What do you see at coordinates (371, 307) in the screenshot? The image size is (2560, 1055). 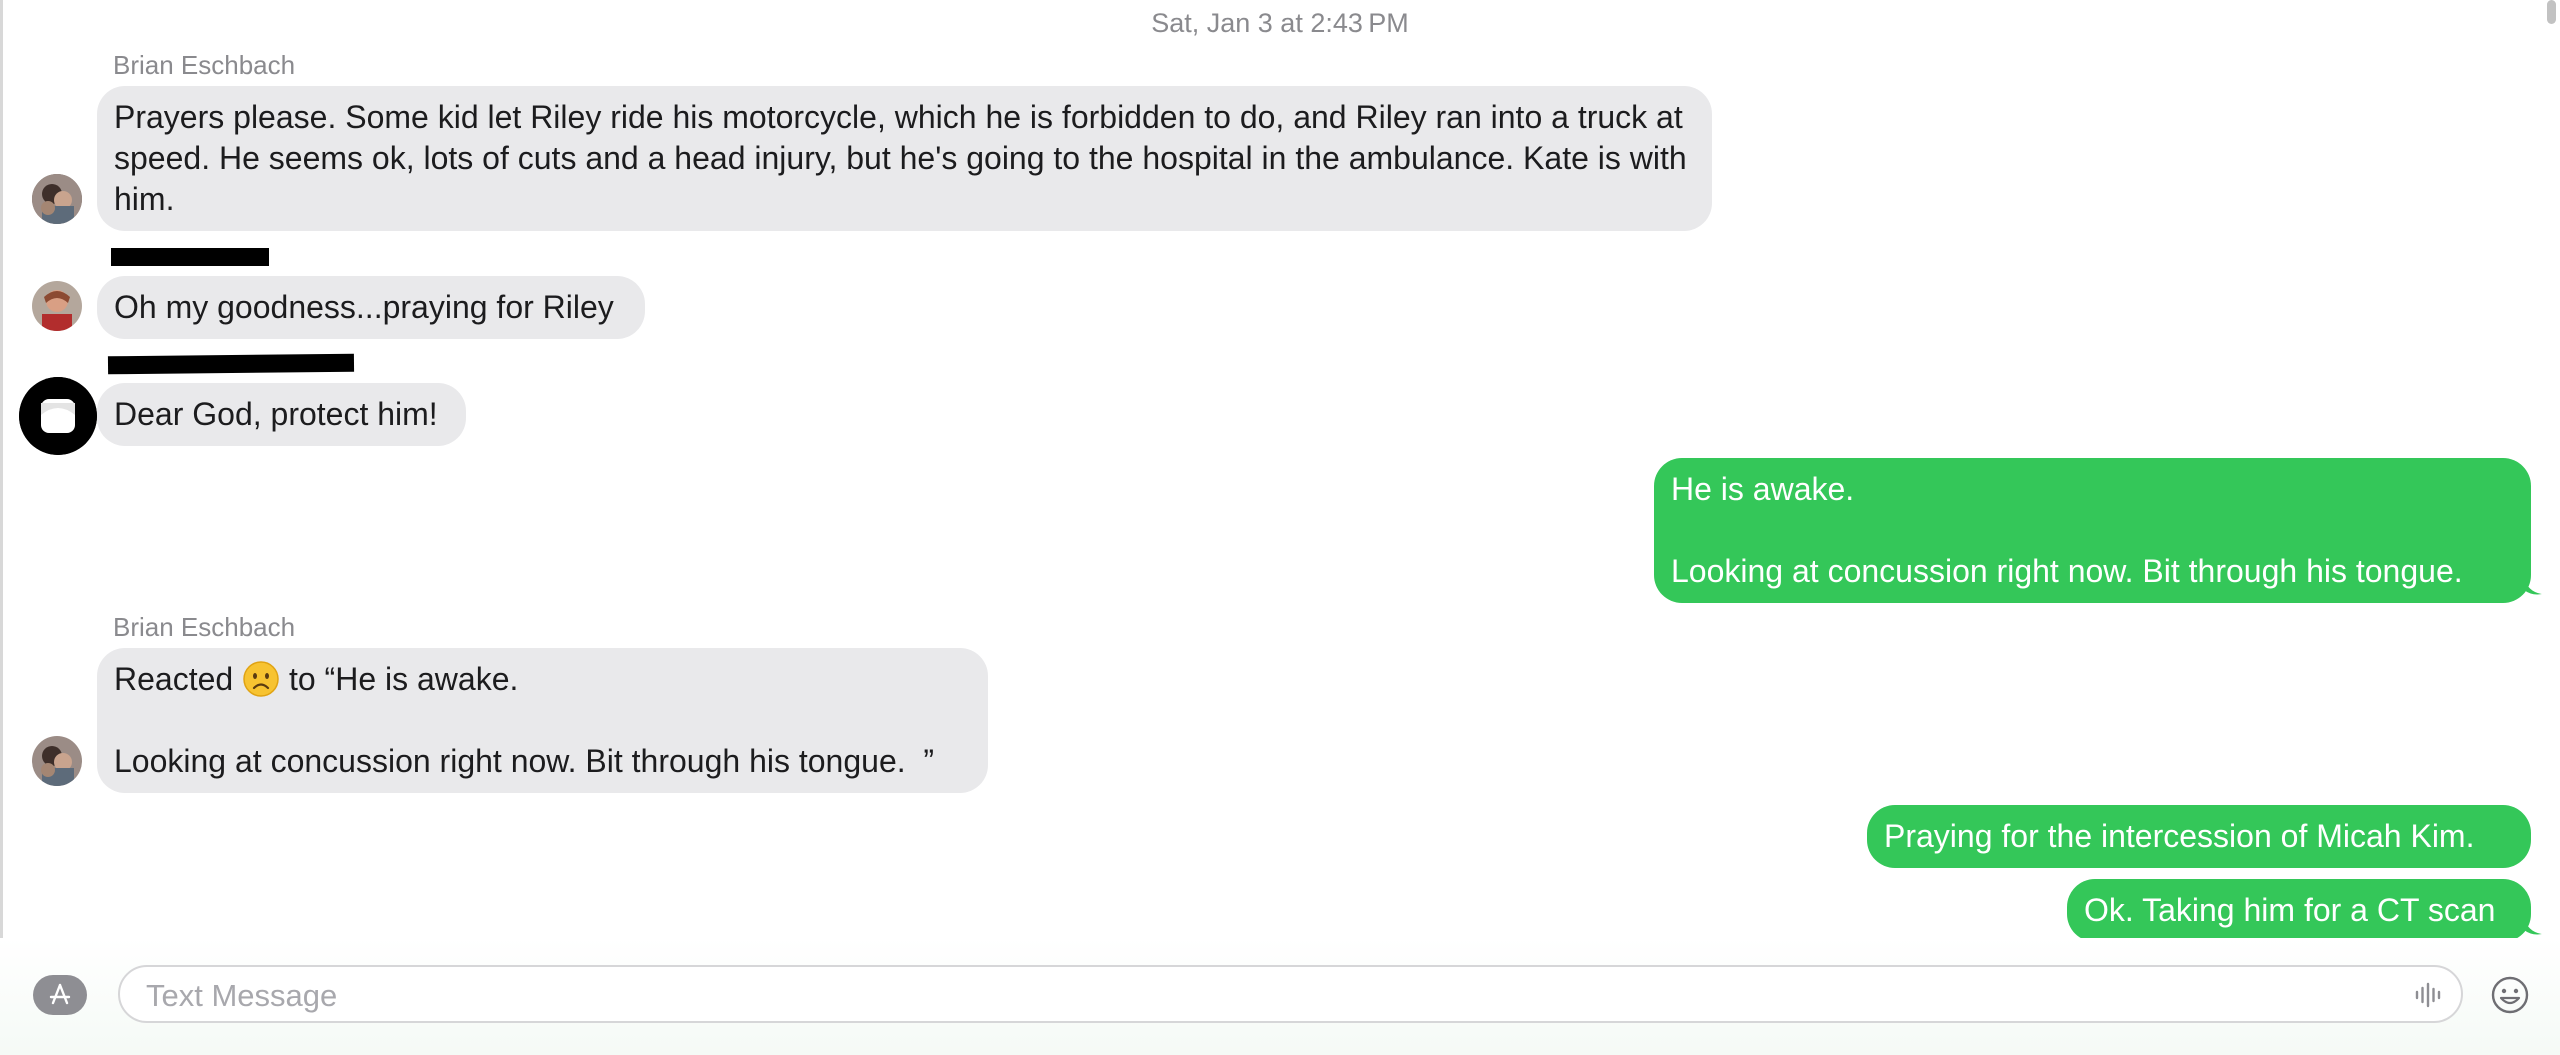 I see `message-bubble-incoming: Oh my goodness...praying for Riley` at bounding box center [371, 307].